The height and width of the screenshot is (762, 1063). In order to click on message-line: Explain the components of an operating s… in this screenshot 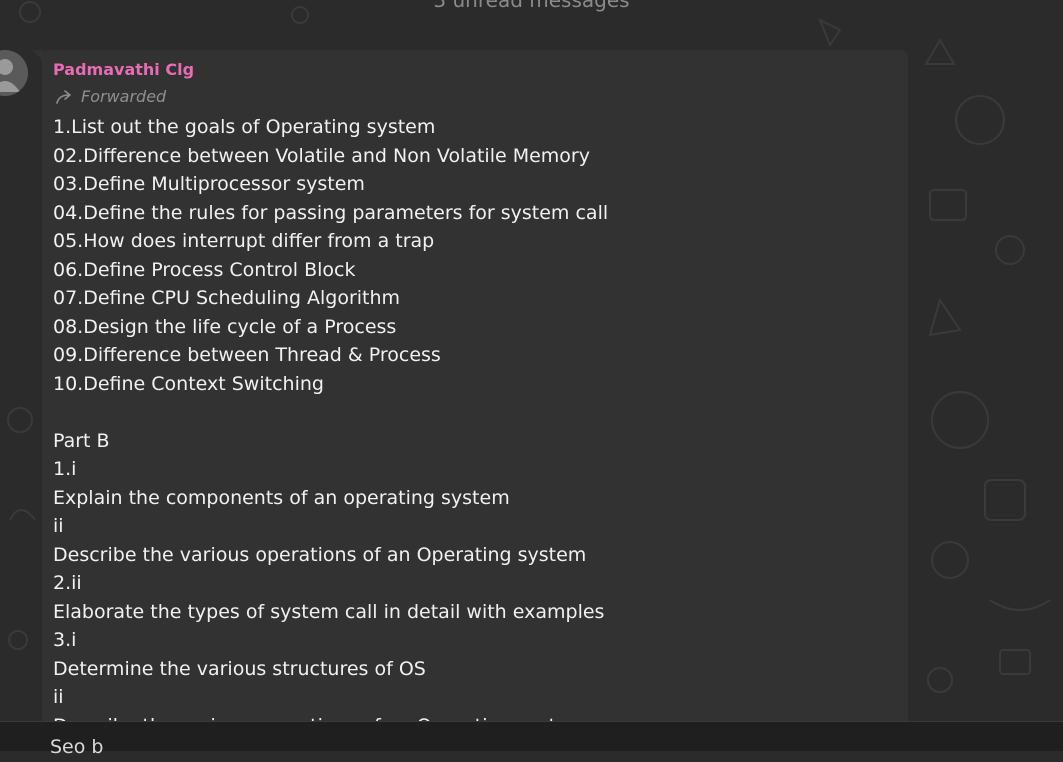, I will do `click(281, 497)`.